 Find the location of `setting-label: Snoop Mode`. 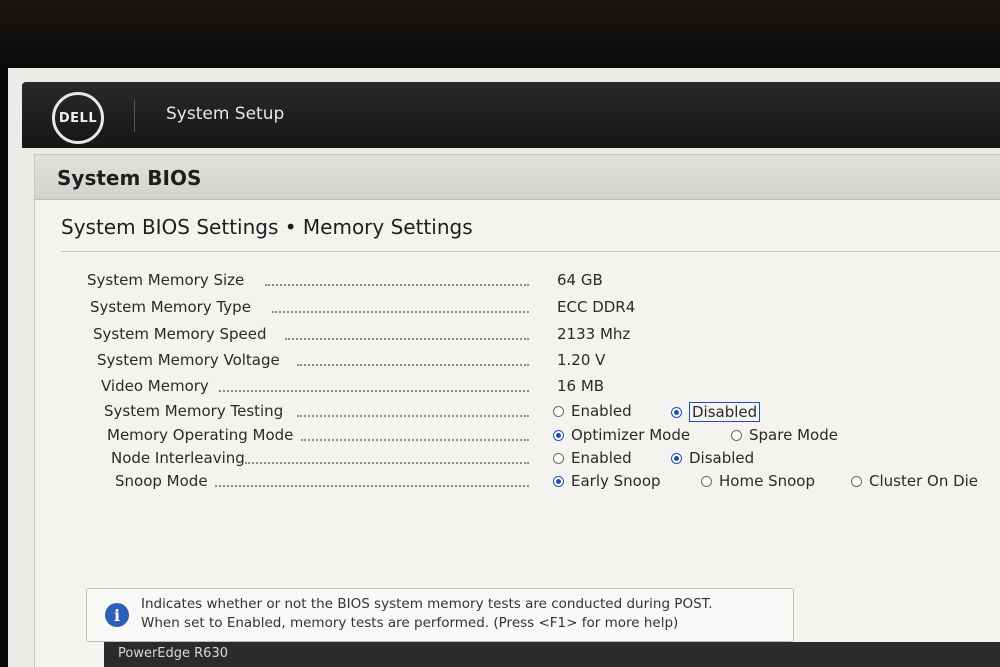

setting-label: Snoop Mode is located at coordinates (161, 481).